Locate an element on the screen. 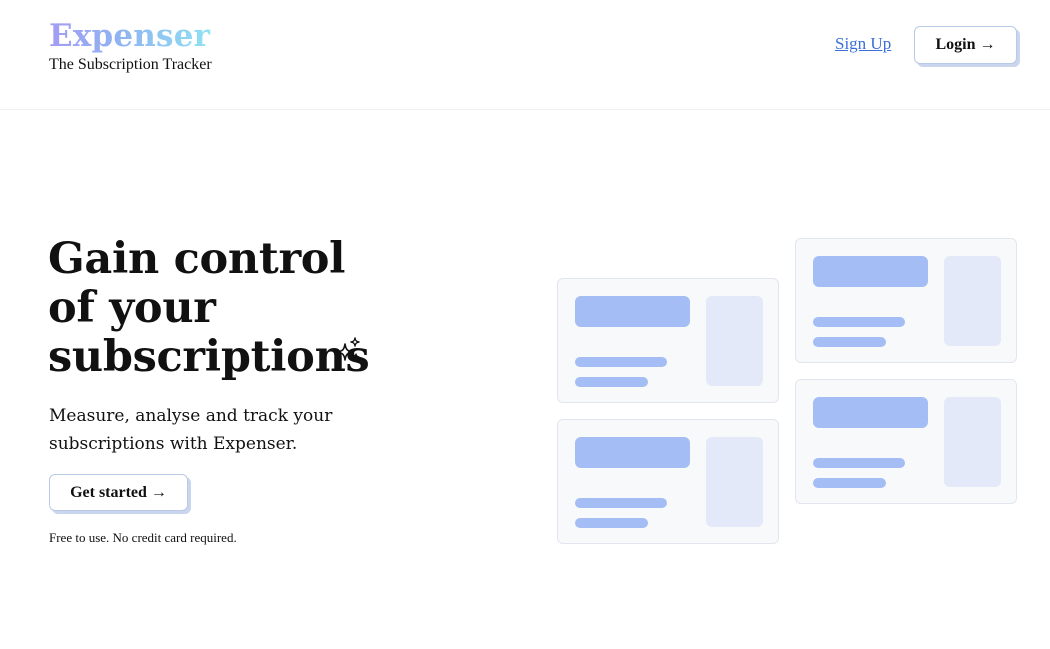  signup-link: Sign Up is located at coordinates (863, 44).